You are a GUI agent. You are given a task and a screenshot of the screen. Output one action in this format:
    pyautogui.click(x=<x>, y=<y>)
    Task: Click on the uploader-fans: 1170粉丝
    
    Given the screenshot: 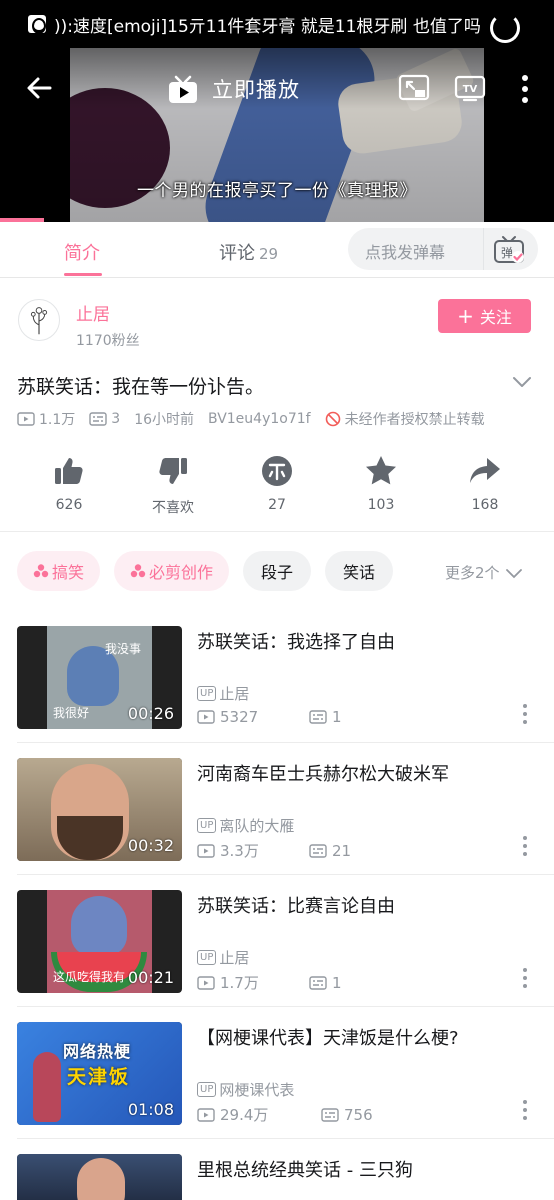 What is the action you would take?
    pyautogui.click(x=108, y=341)
    